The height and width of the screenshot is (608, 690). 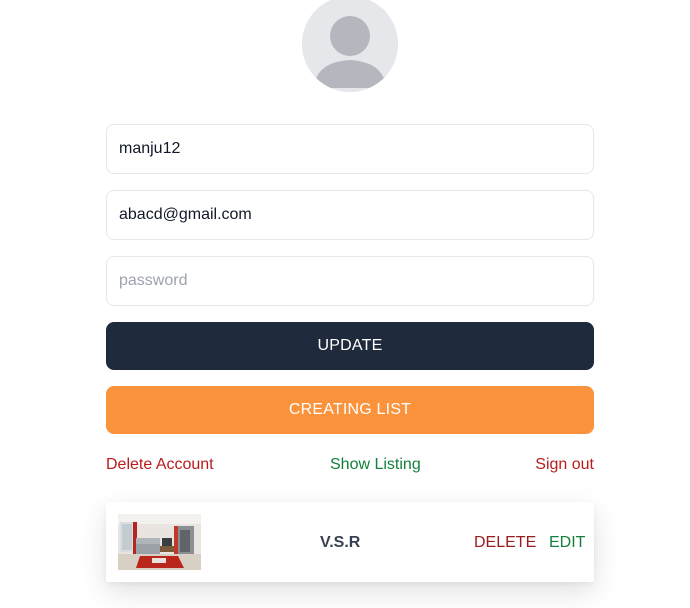 I want to click on username-field, so click(x=350, y=149).